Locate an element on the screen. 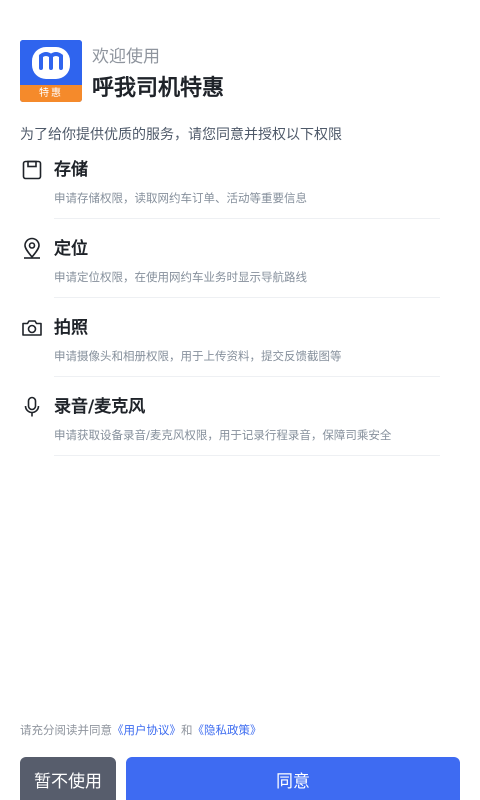  agreement-and: 和 is located at coordinates (187, 730).